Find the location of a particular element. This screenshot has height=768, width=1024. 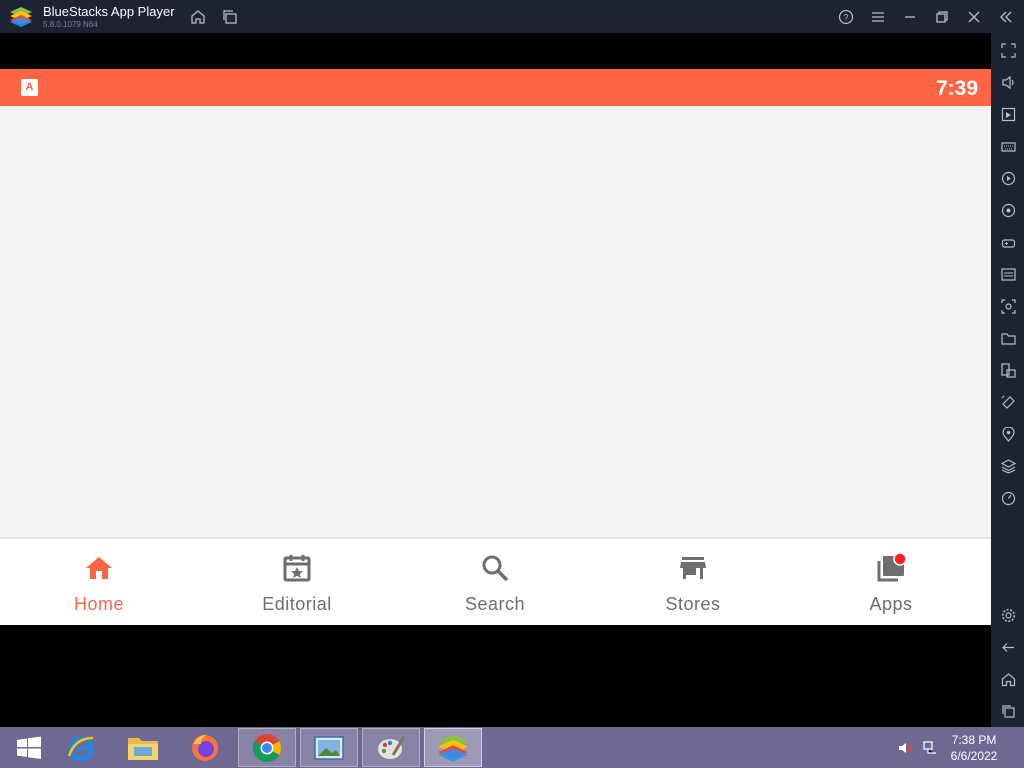

window-version: 5.8.0.1079 N64 is located at coordinates (70, 24).